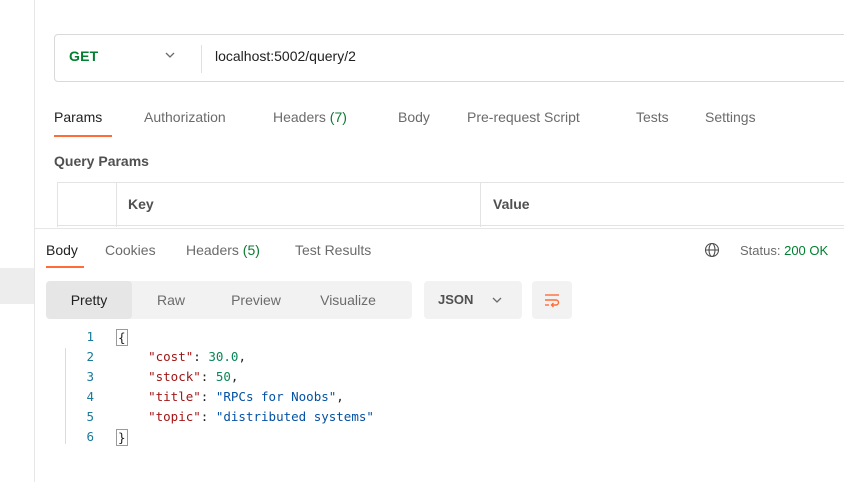  Describe the element at coordinates (256, 300) in the screenshot. I see `view-mode-preview: Preview` at that location.